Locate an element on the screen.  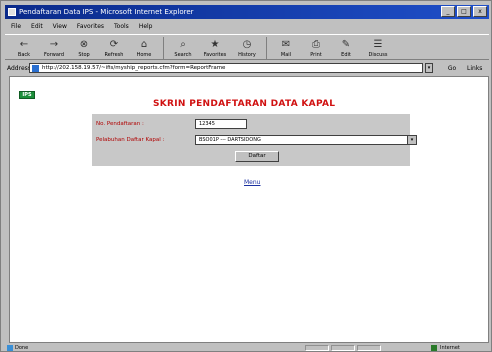
globe-icon is located at coordinates (434, 348).